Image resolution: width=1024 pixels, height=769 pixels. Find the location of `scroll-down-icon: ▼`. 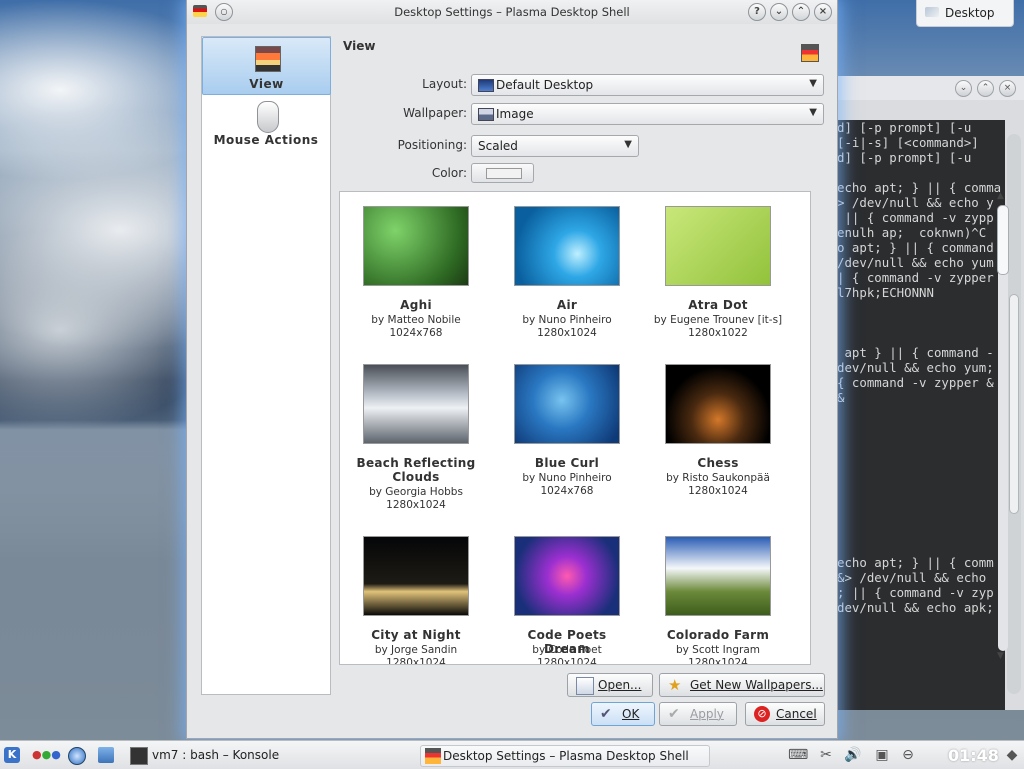

scroll-down-icon: ▼ is located at coordinates (1000, 656).